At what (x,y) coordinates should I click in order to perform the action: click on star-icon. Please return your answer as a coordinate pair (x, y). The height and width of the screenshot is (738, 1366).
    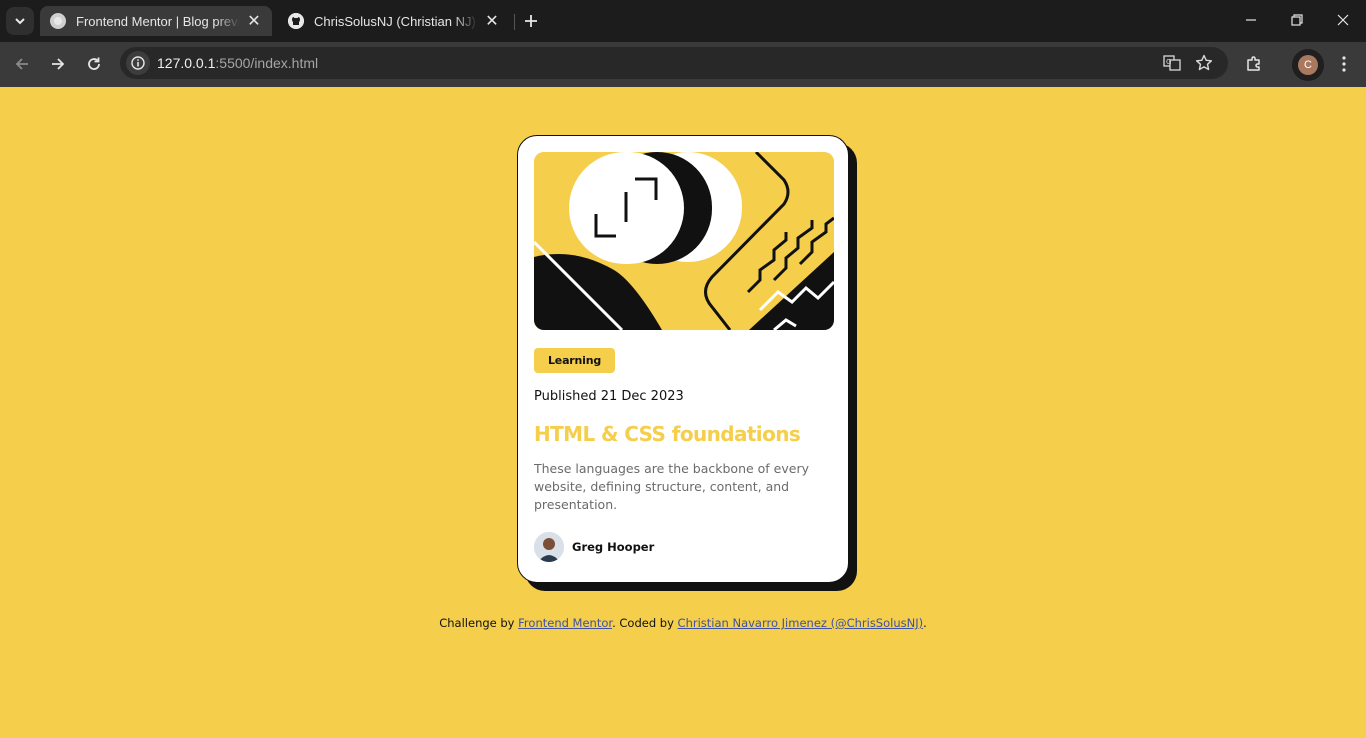
    Looking at the image, I should click on (1204, 62).